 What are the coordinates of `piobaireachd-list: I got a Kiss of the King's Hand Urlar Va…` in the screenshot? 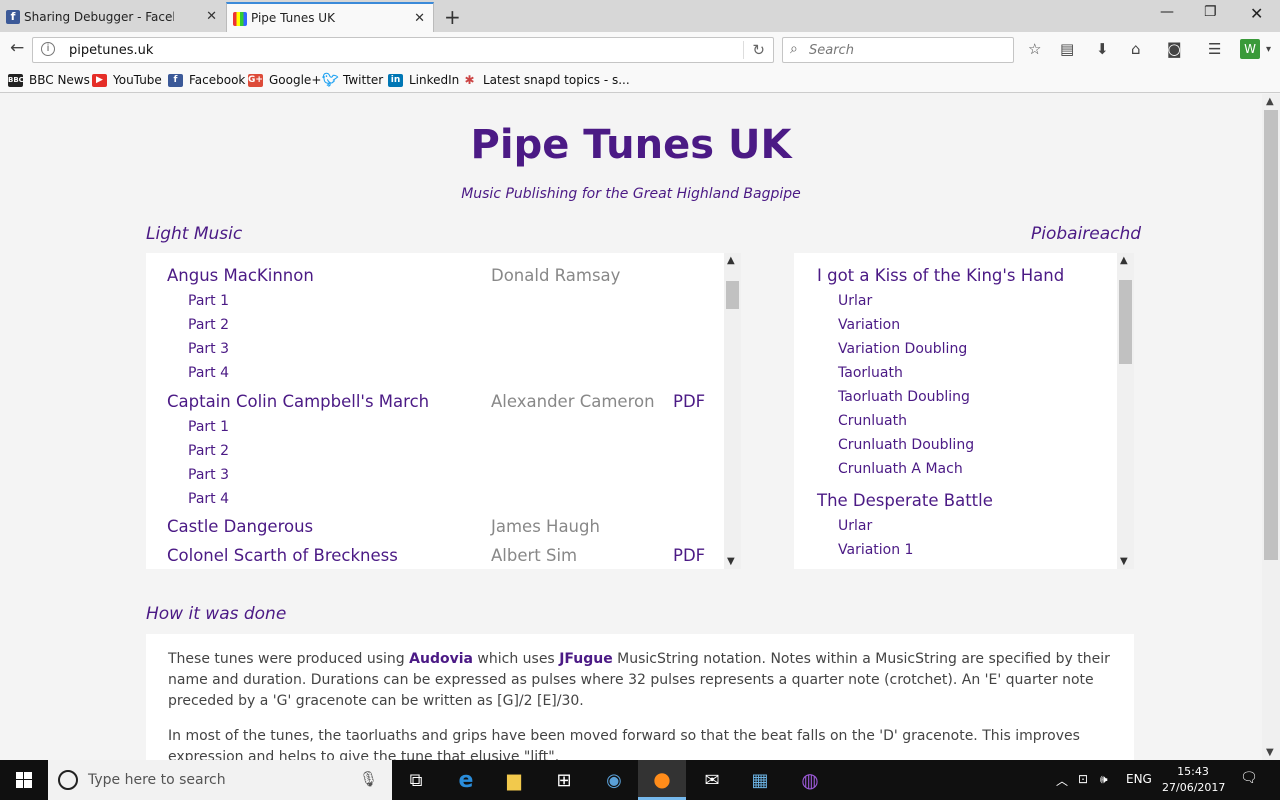 It's located at (964, 411).